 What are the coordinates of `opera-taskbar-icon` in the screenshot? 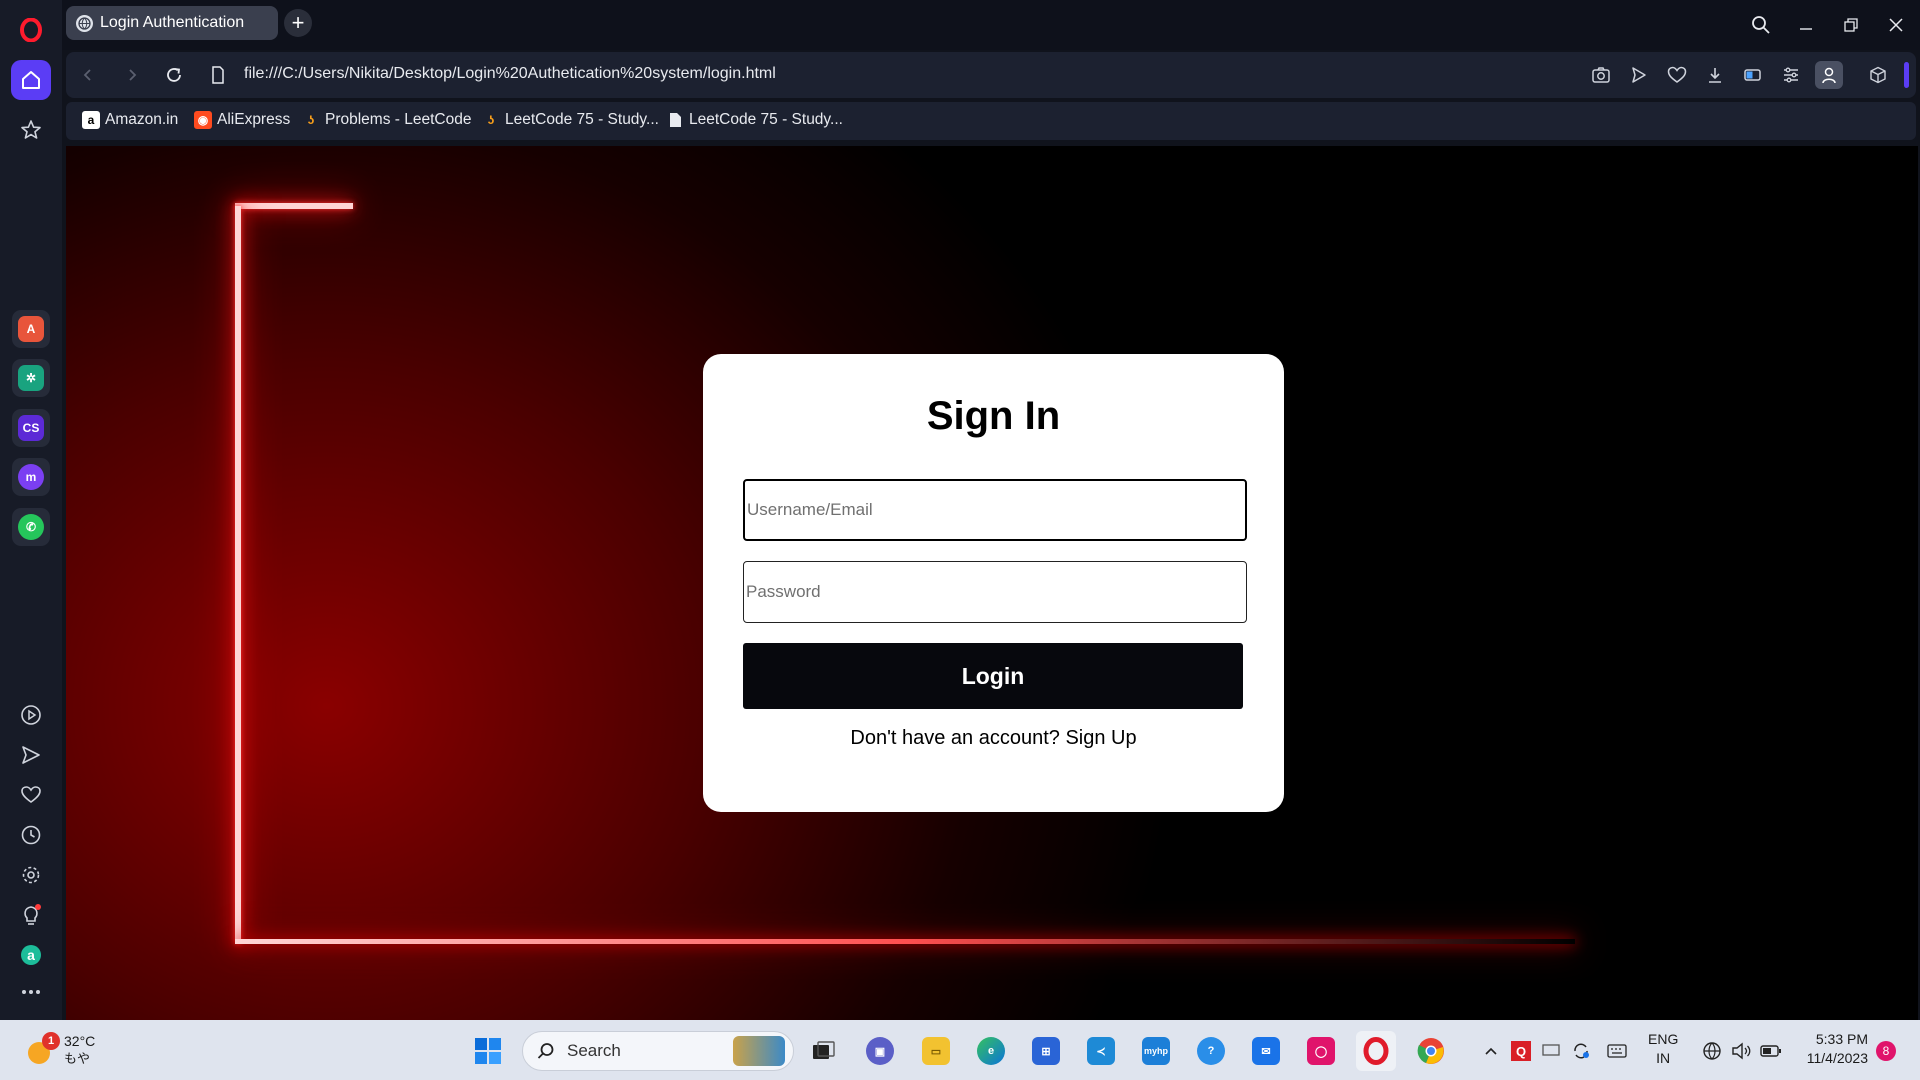 It's located at (1376, 1051).